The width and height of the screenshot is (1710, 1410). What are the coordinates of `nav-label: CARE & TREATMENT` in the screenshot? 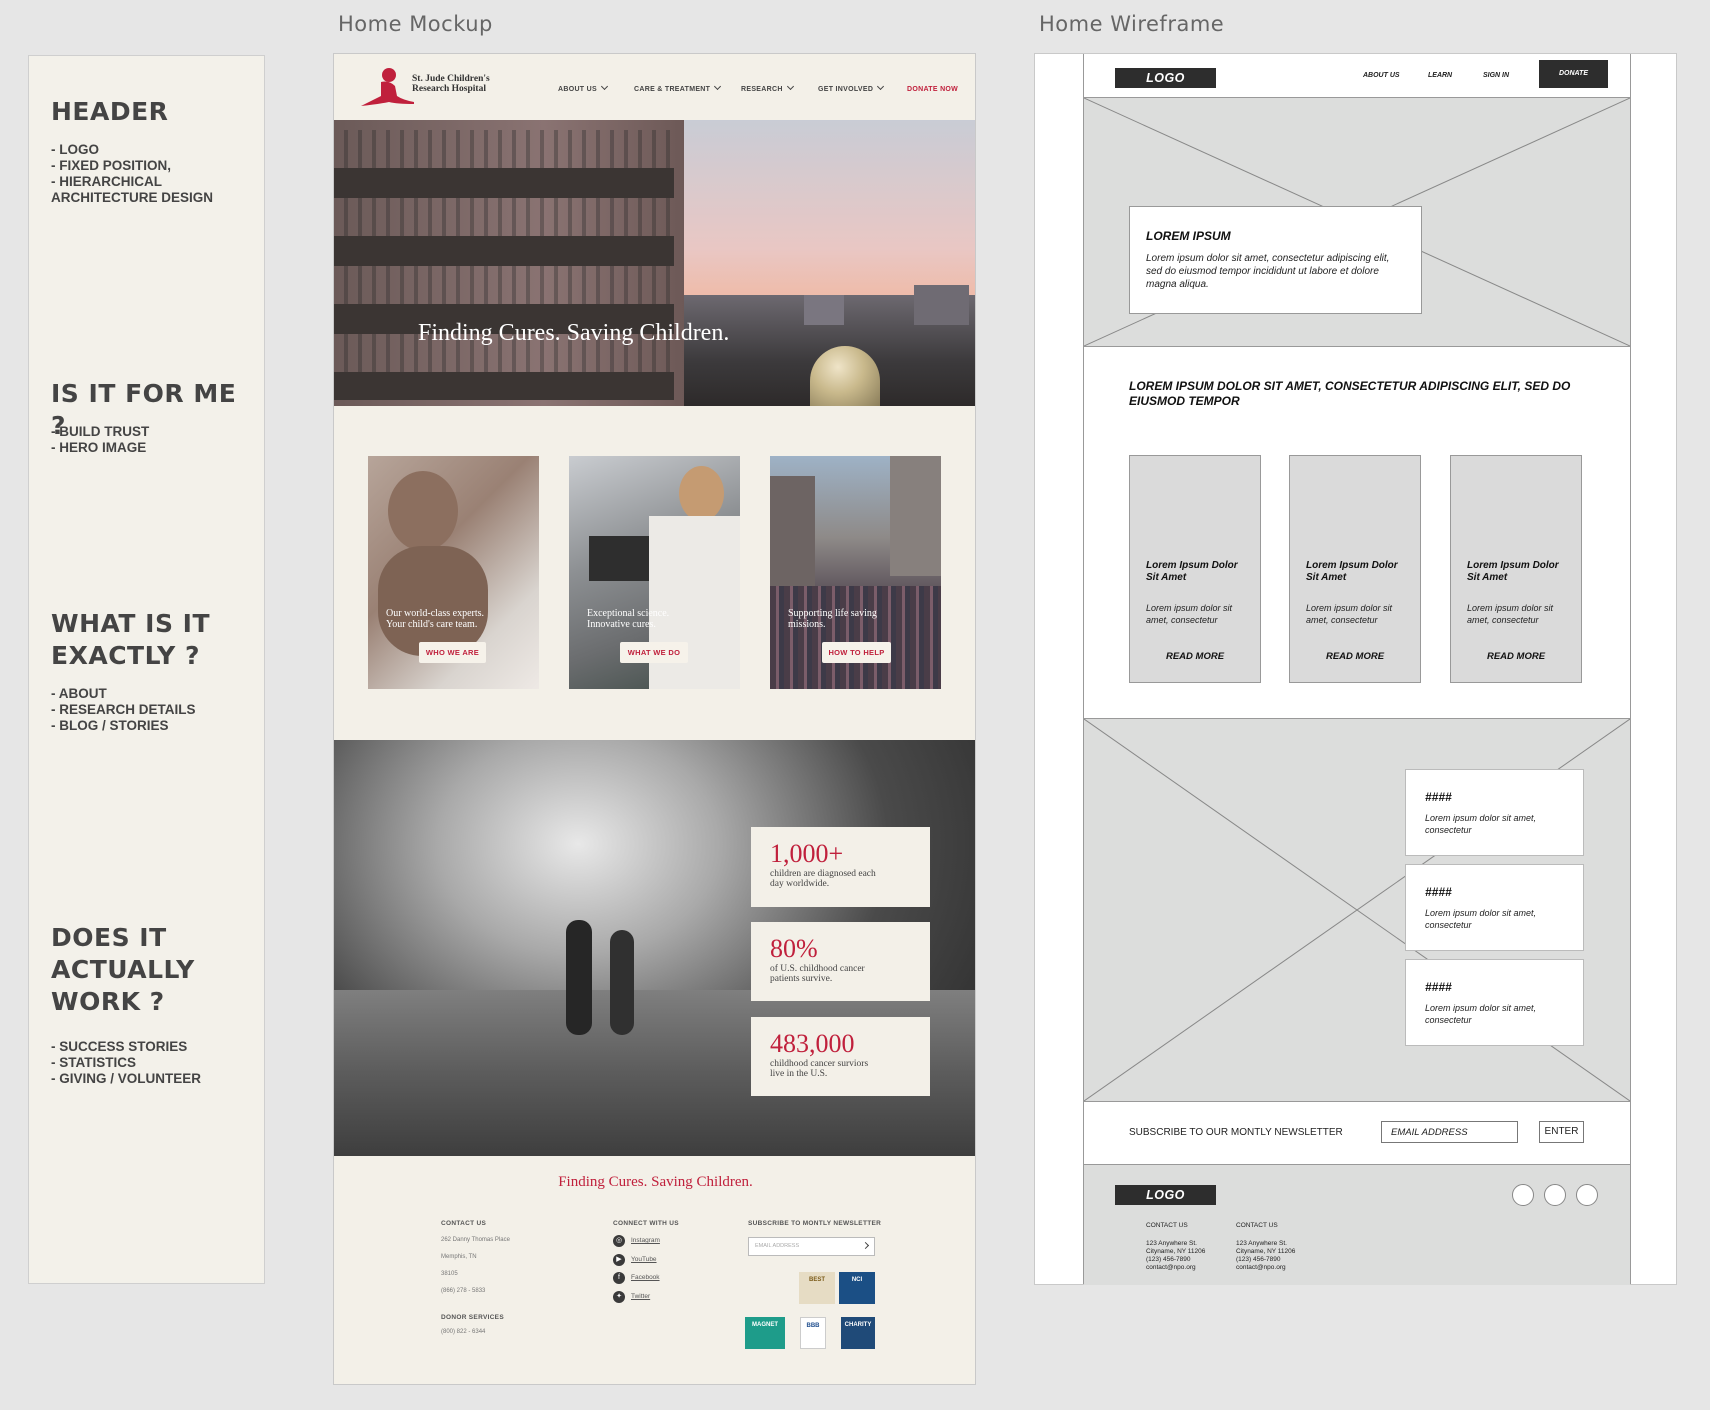 It's located at (672, 89).